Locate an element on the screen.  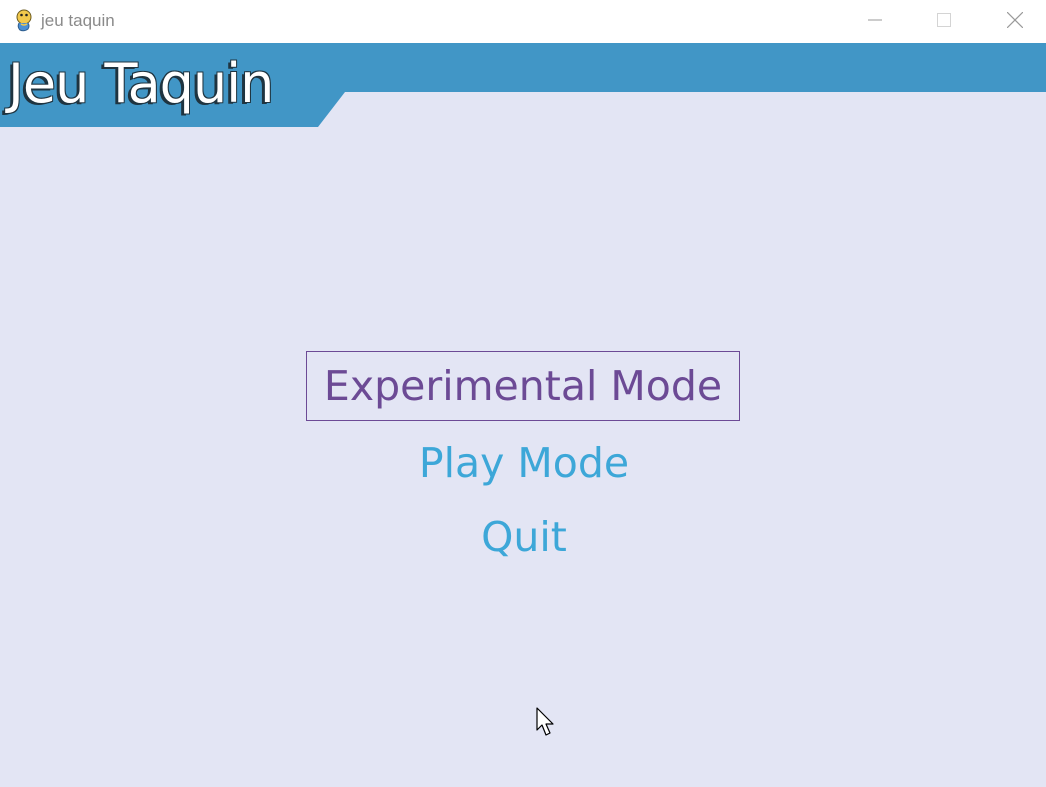
close-icon is located at coordinates (1015, 20).